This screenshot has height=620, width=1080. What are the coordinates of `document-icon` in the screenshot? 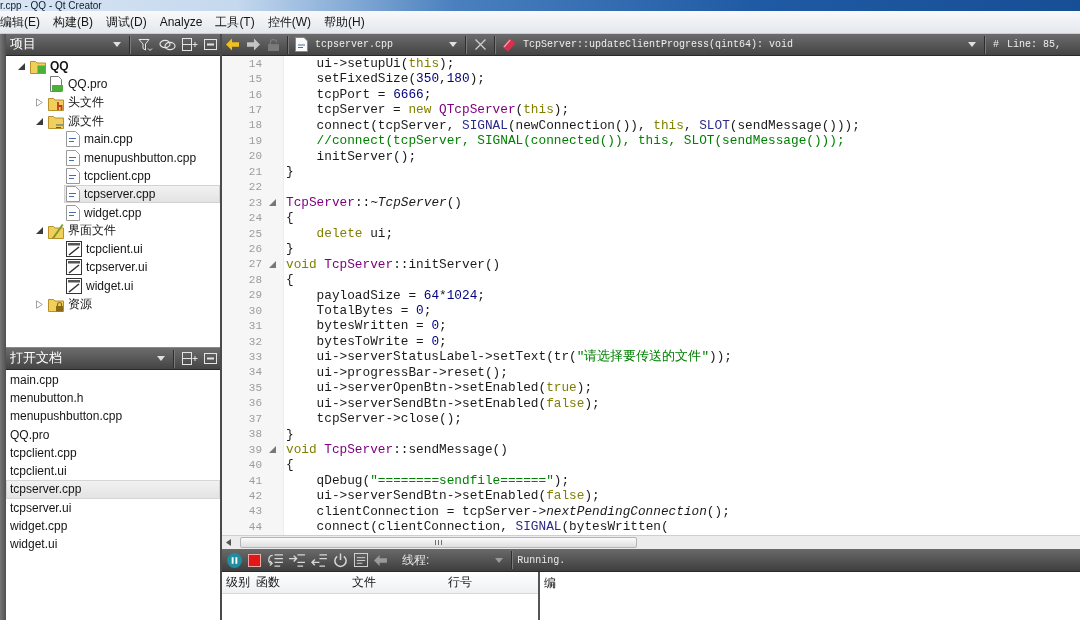 It's located at (361, 560).